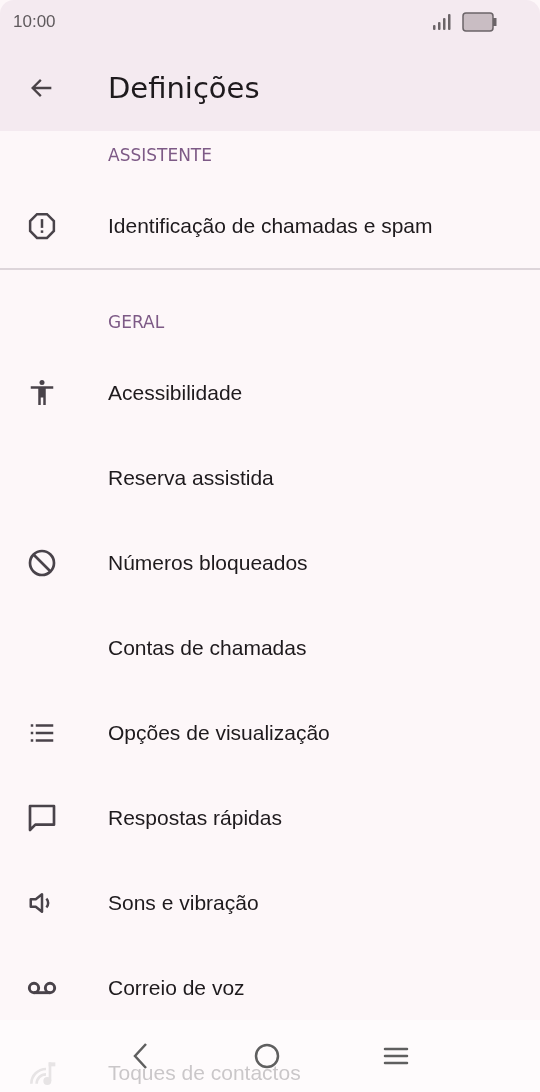 This screenshot has width=540, height=1092. What do you see at coordinates (480, 22) in the screenshot?
I see `battery-icon` at bounding box center [480, 22].